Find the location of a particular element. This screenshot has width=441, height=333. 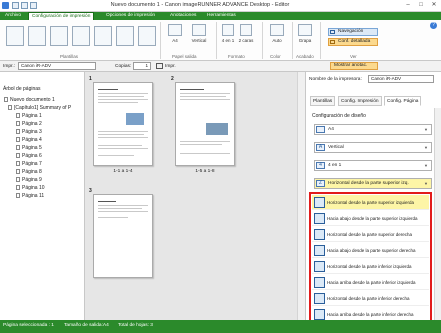

printer-name-select: Canon iR-ADV is located at coordinates (401, 79).